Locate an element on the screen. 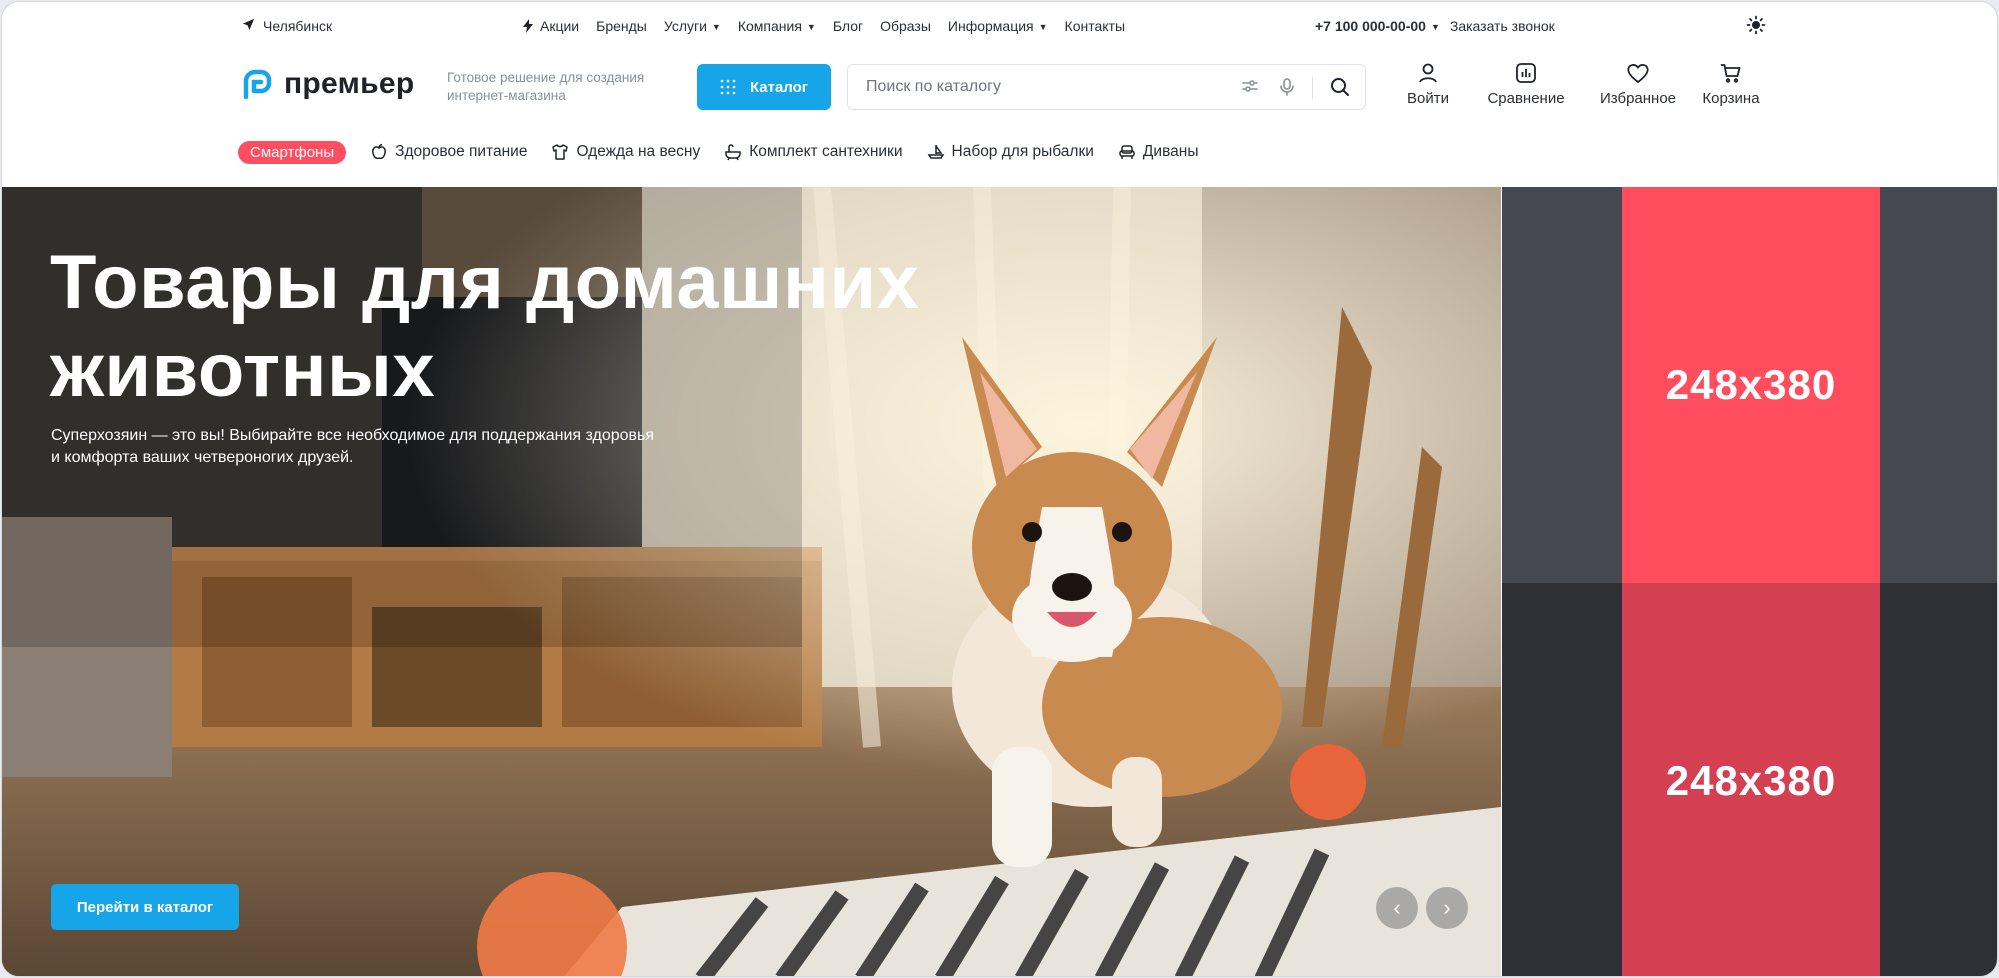 This screenshot has width=1999, height=978. heart-icon is located at coordinates (1638, 74).